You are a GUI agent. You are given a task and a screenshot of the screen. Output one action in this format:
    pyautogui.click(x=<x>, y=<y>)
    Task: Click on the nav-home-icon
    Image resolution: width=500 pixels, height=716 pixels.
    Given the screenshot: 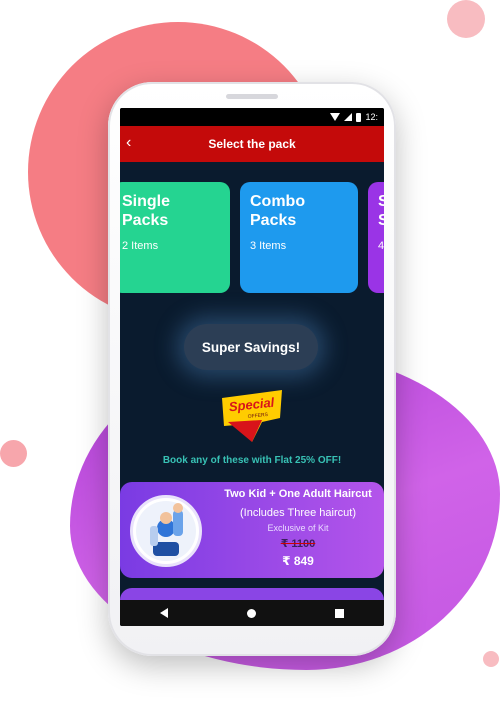 What is the action you would take?
    pyautogui.click(x=251, y=613)
    